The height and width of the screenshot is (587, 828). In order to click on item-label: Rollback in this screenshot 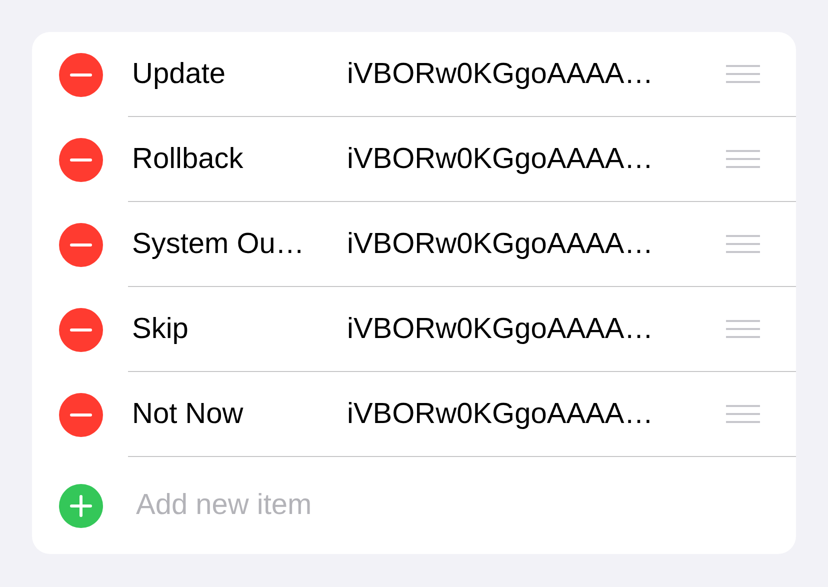, I will do `click(188, 159)`.